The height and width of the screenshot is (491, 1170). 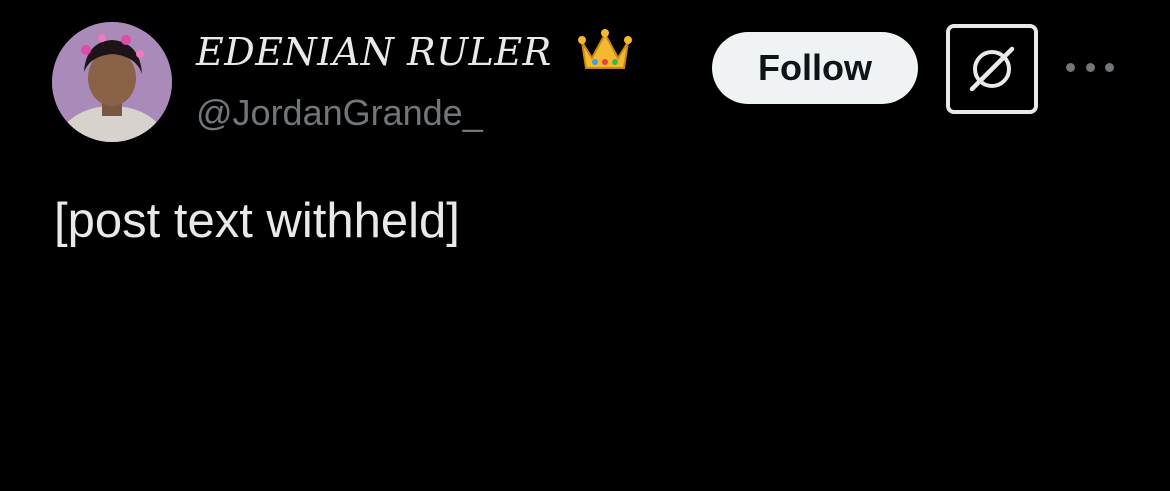 I want to click on tweet-text: [post text withheld], so click(x=257, y=221).